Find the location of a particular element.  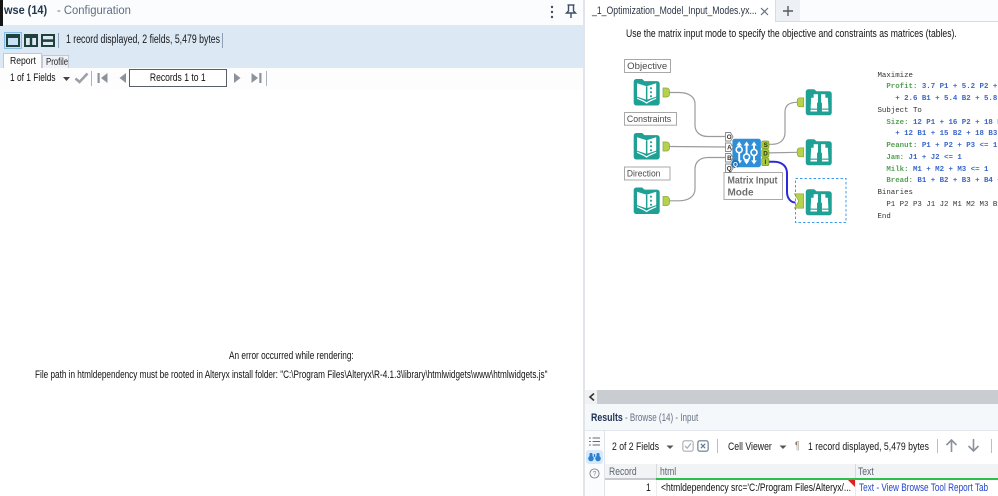

svg-text: D is located at coordinates (765, 154).